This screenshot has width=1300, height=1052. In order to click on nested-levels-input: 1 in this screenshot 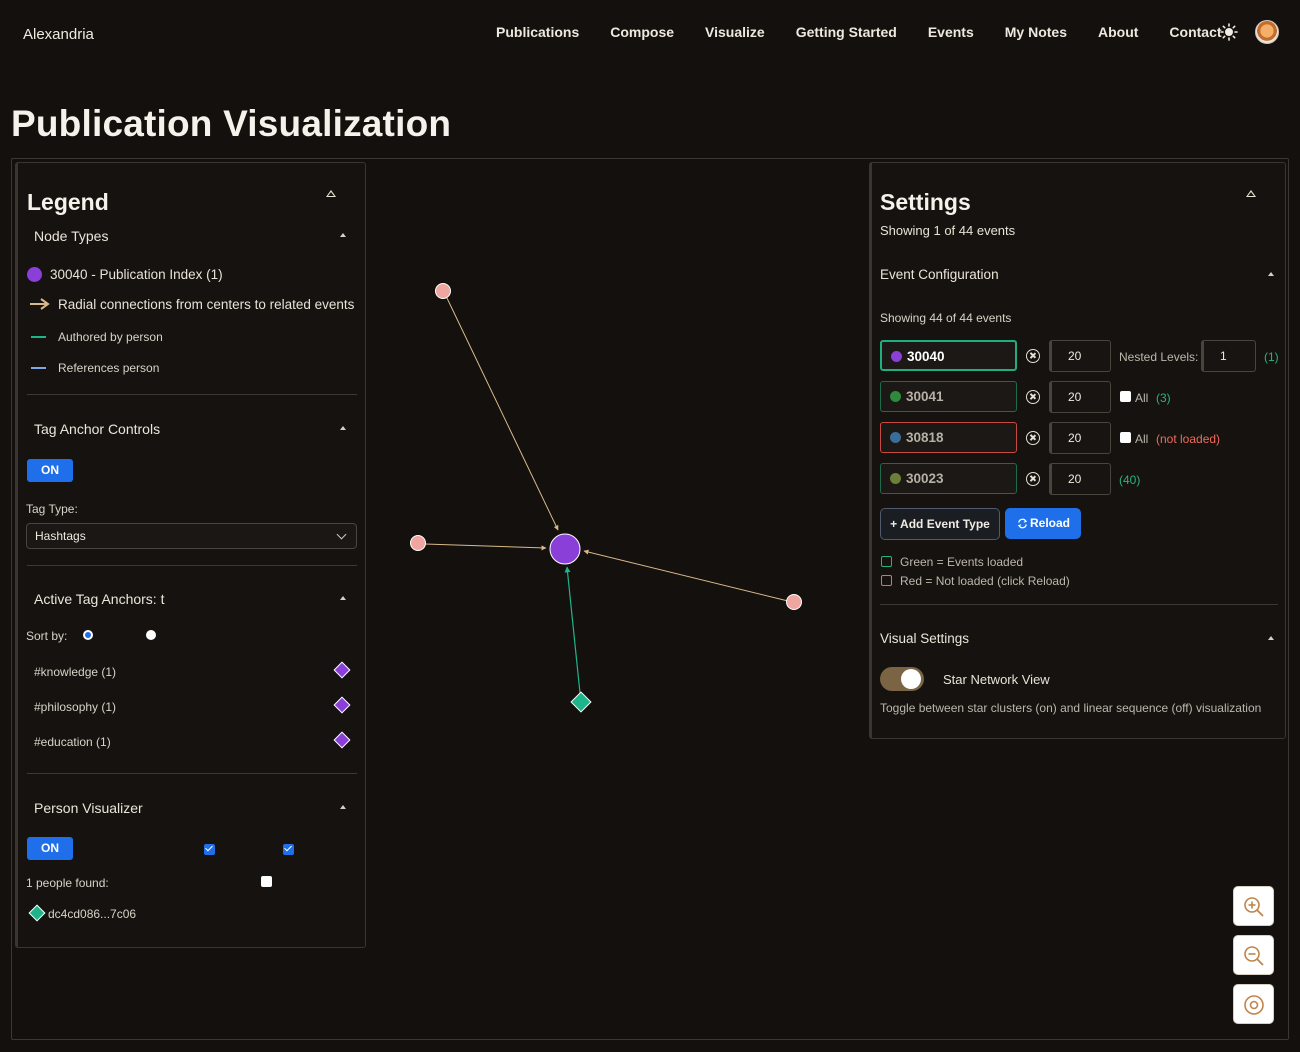, I will do `click(1228, 356)`.